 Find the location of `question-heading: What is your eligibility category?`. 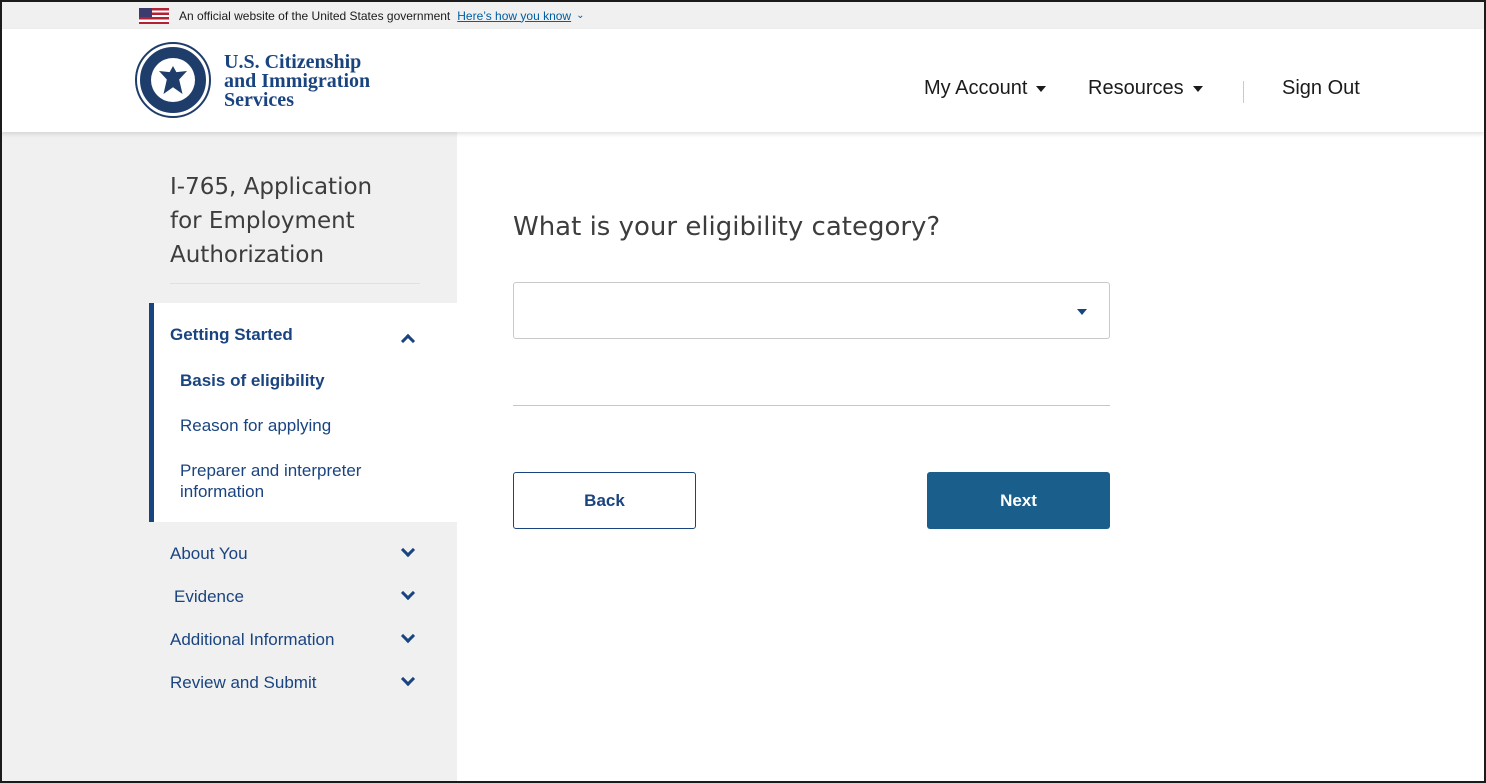

question-heading: What is your eligibility category? is located at coordinates (727, 227).